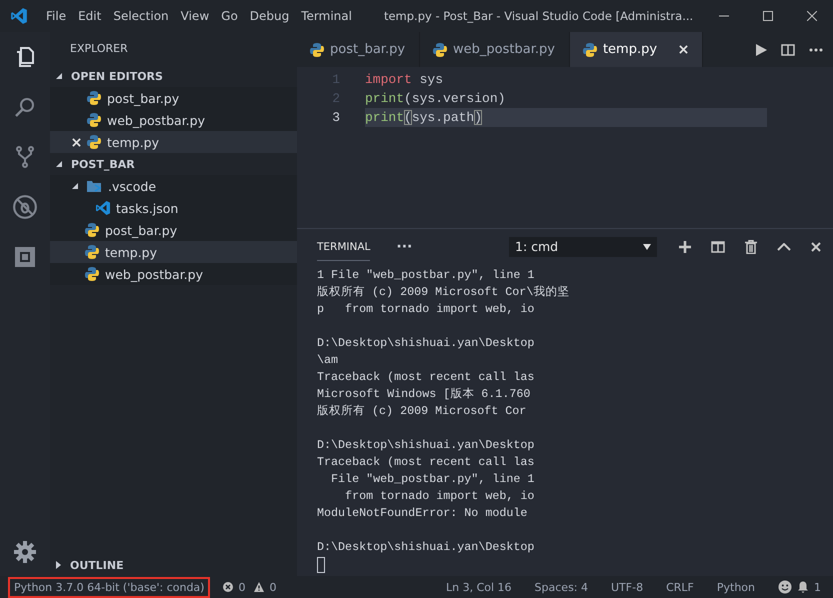  I want to click on open-editor-item: post_bar.py, so click(173, 98).